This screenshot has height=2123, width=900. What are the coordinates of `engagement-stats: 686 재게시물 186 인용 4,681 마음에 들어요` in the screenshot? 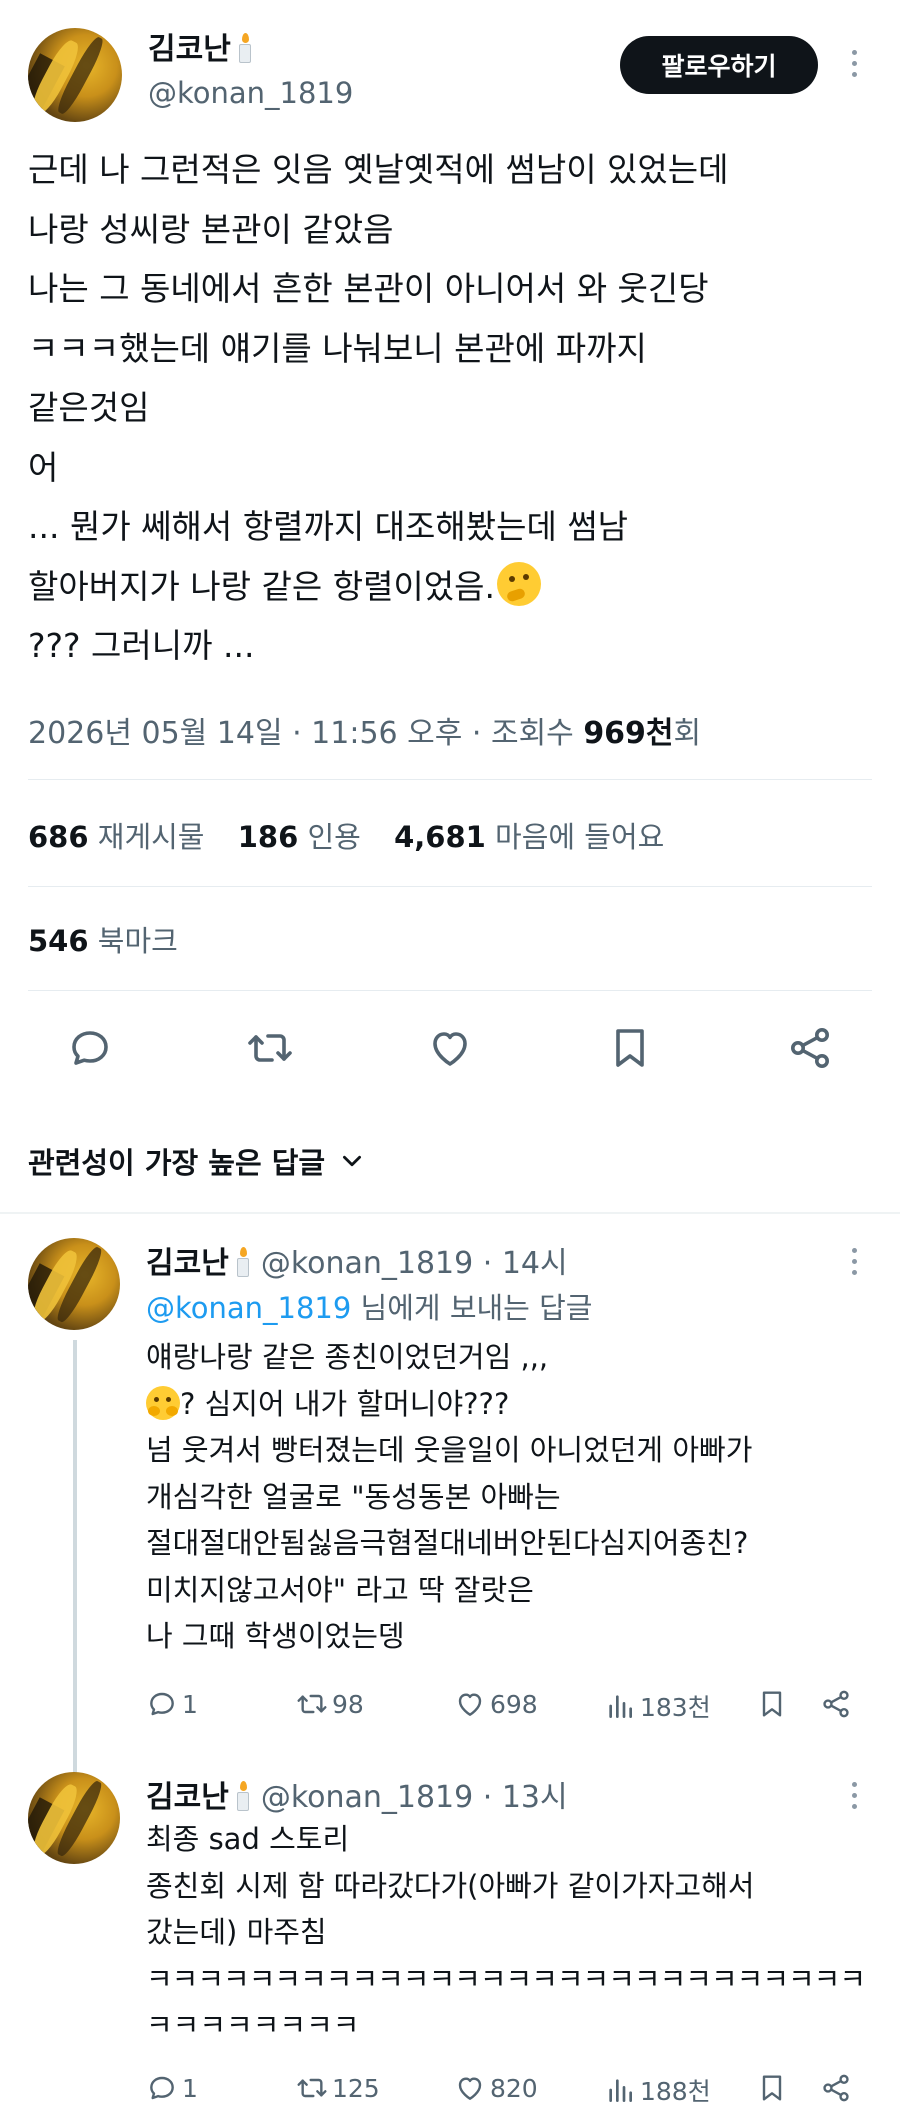 It's located at (346, 835).